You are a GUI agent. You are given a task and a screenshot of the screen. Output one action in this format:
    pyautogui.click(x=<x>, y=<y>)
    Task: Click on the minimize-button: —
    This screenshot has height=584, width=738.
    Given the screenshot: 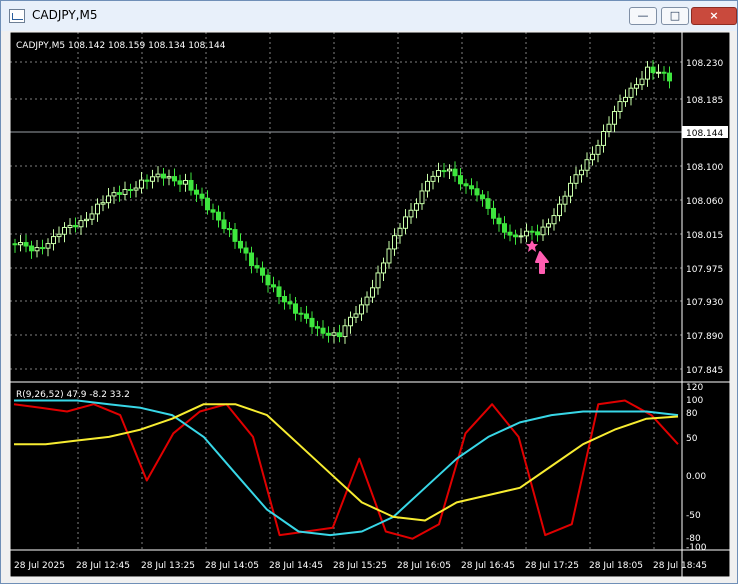 What is the action you would take?
    pyautogui.click(x=643, y=16)
    